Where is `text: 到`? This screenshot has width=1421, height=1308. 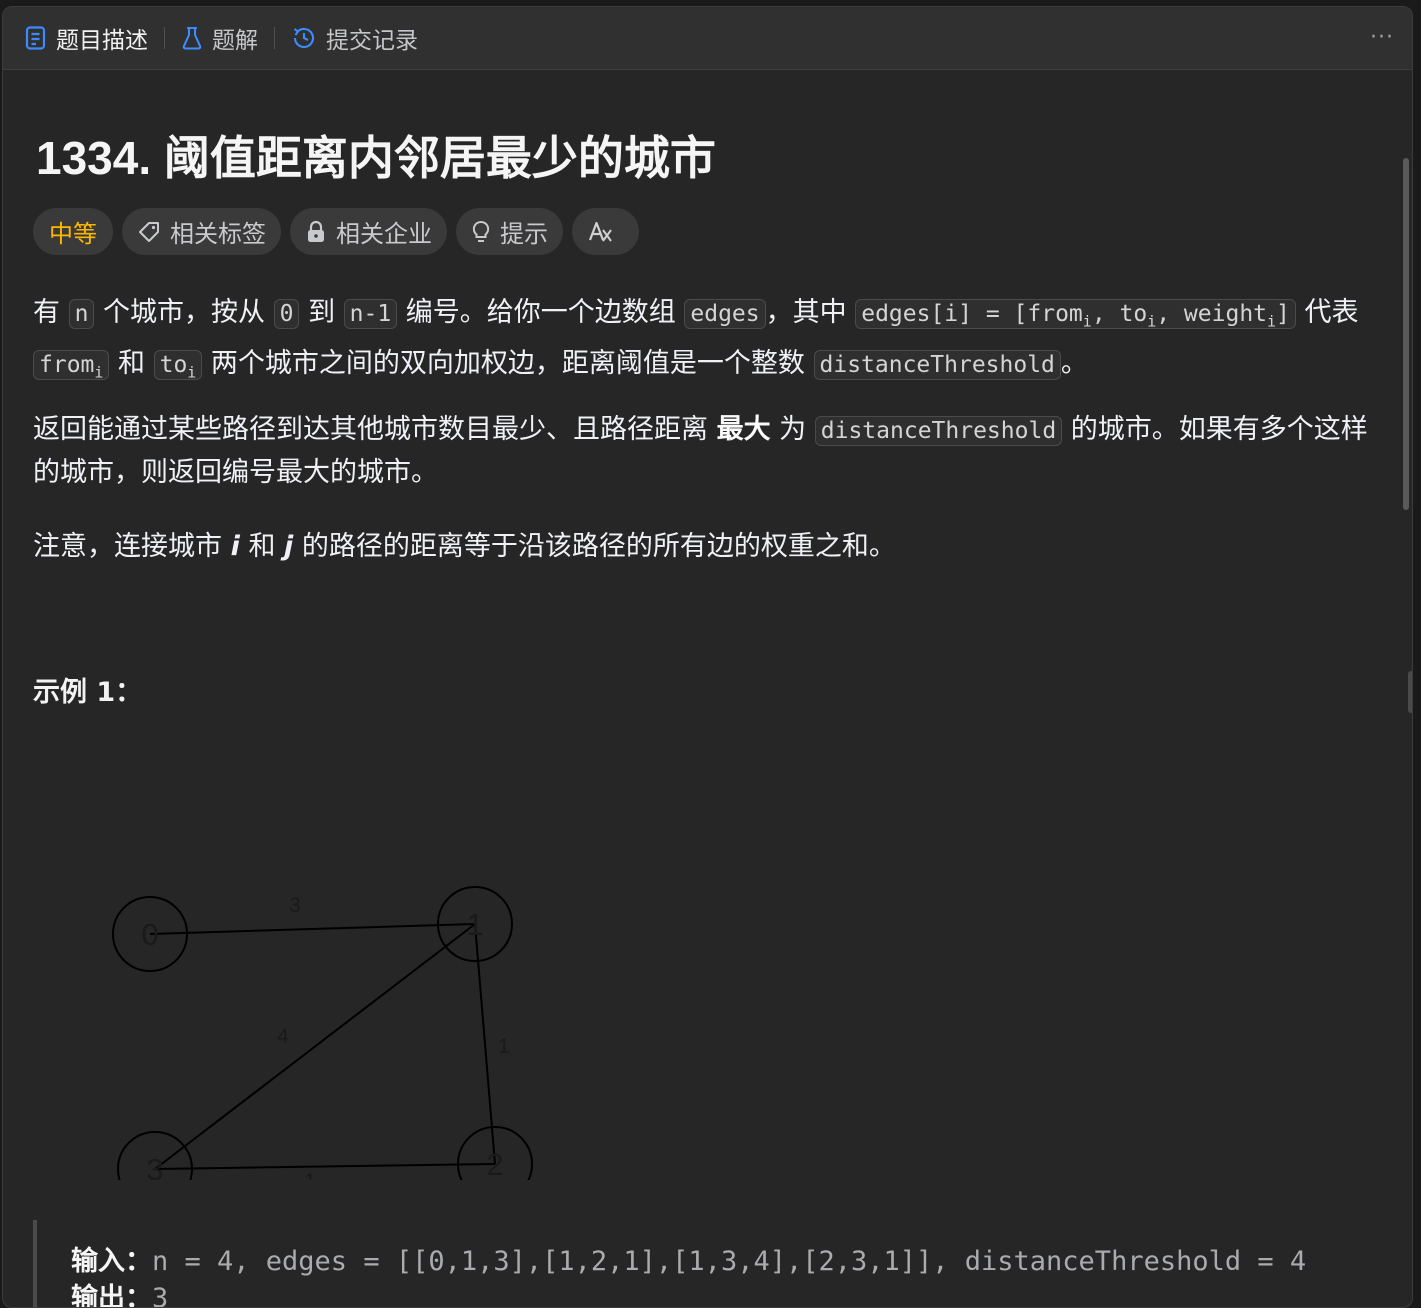
text: 到 is located at coordinates (321, 312).